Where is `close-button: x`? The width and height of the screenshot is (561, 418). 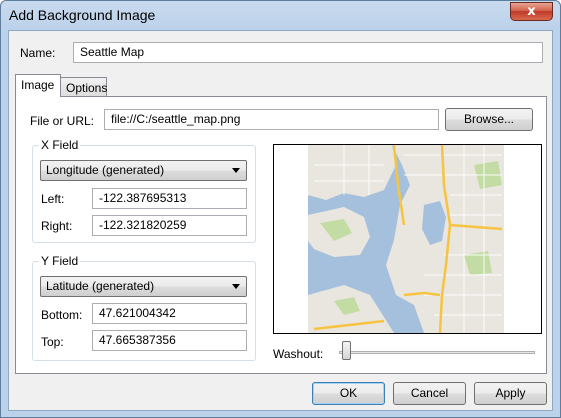 close-button: x is located at coordinates (531, 11).